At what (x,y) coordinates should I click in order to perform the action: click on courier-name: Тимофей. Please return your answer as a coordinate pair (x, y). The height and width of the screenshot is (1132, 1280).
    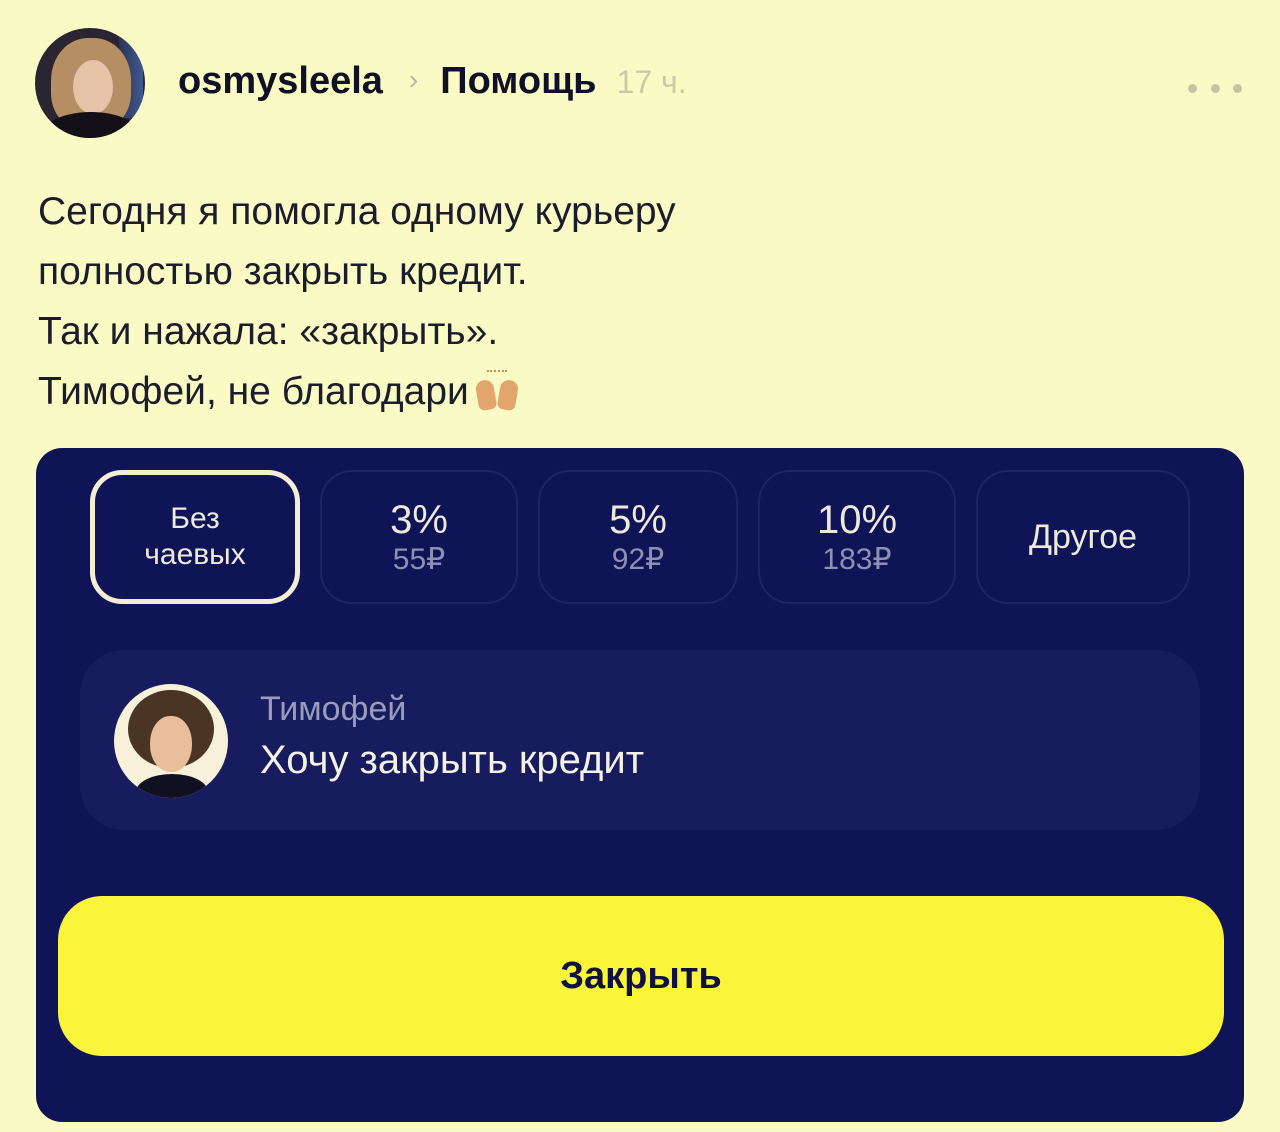
    Looking at the image, I should click on (333, 709).